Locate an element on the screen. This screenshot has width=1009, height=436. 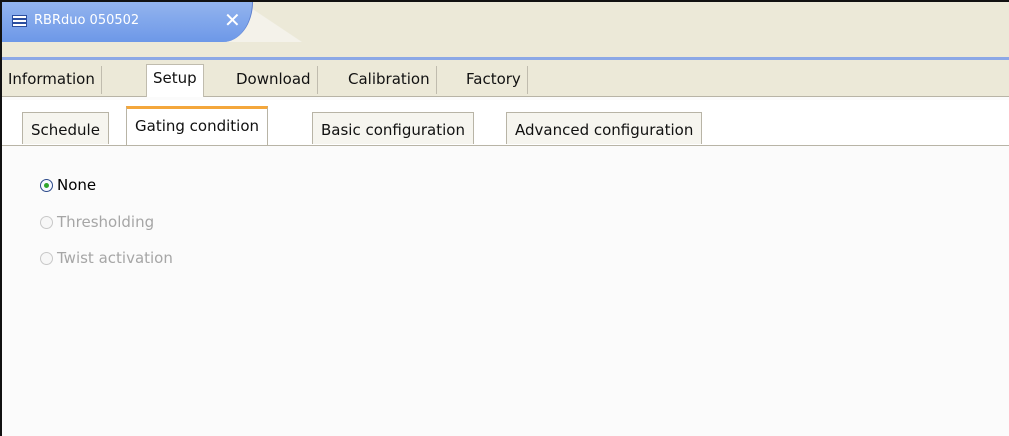
editor-tab-title: RBRduo 050502 is located at coordinates (87, 20).